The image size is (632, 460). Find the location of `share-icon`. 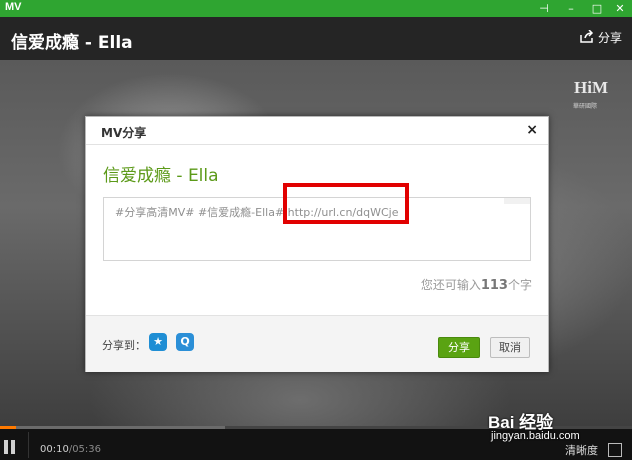

share-icon is located at coordinates (587, 37).